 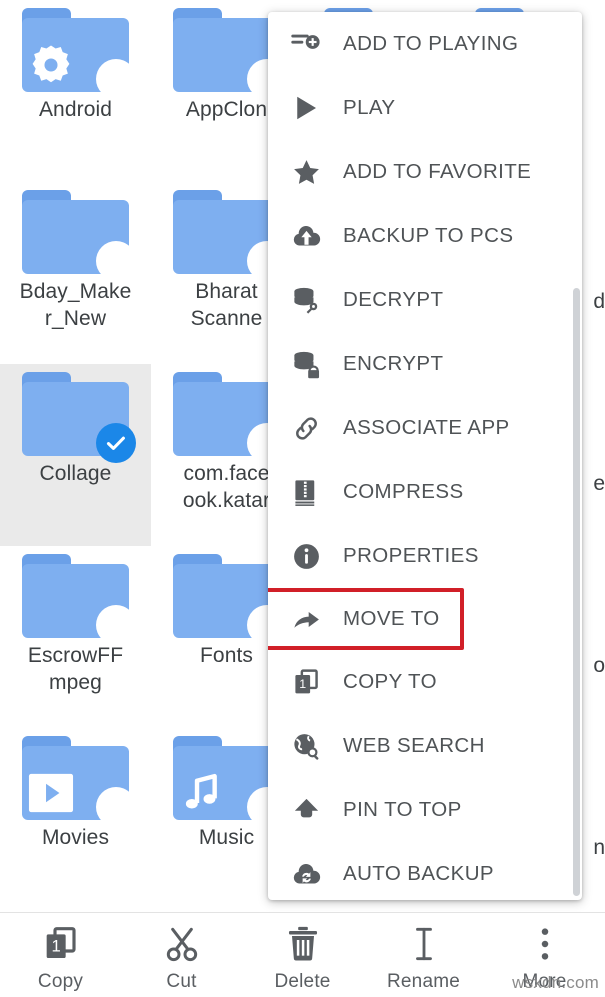 What do you see at coordinates (306, 746) in the screenshot?
I see `globe-search-icon` at bounding box center [306, 746].